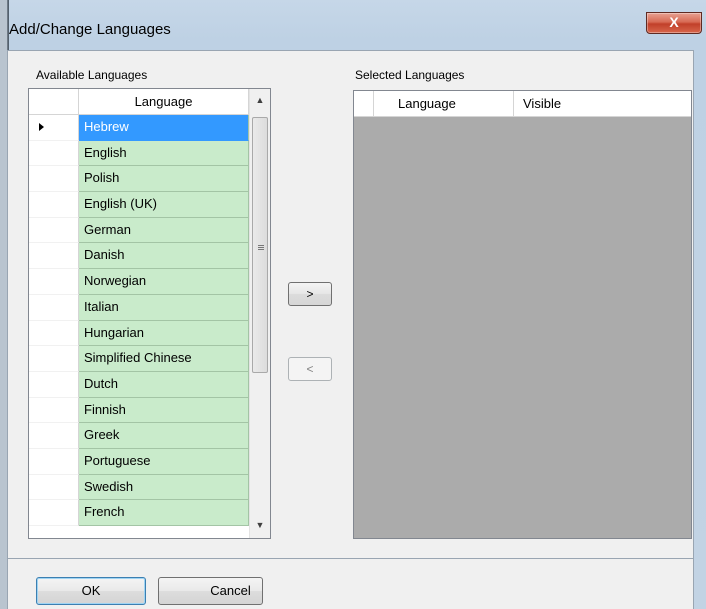 Image resolution: width=706 pixels, height=609 pixels. I want to click on table-row: Simplified Chinese, so click(139, 359).